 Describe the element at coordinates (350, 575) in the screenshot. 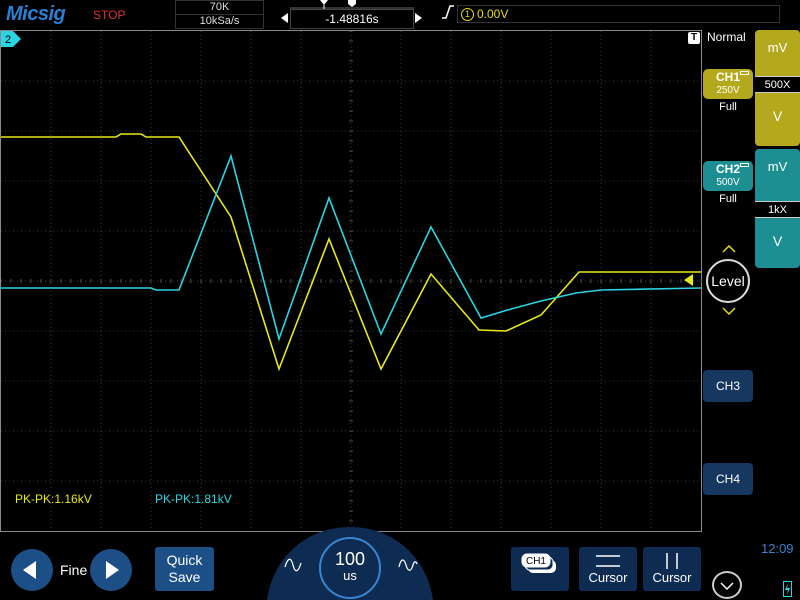

I see `time-div-unit: us` at that location.